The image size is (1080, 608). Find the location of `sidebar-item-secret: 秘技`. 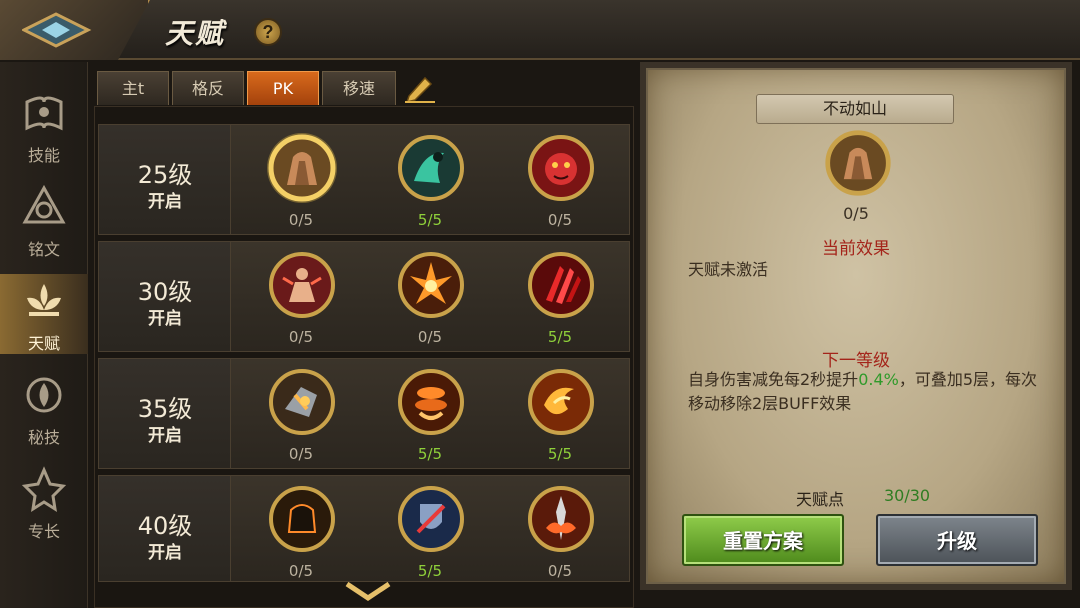

sidebar-item-secret: 秘技 is located at coordinates (44, 410).